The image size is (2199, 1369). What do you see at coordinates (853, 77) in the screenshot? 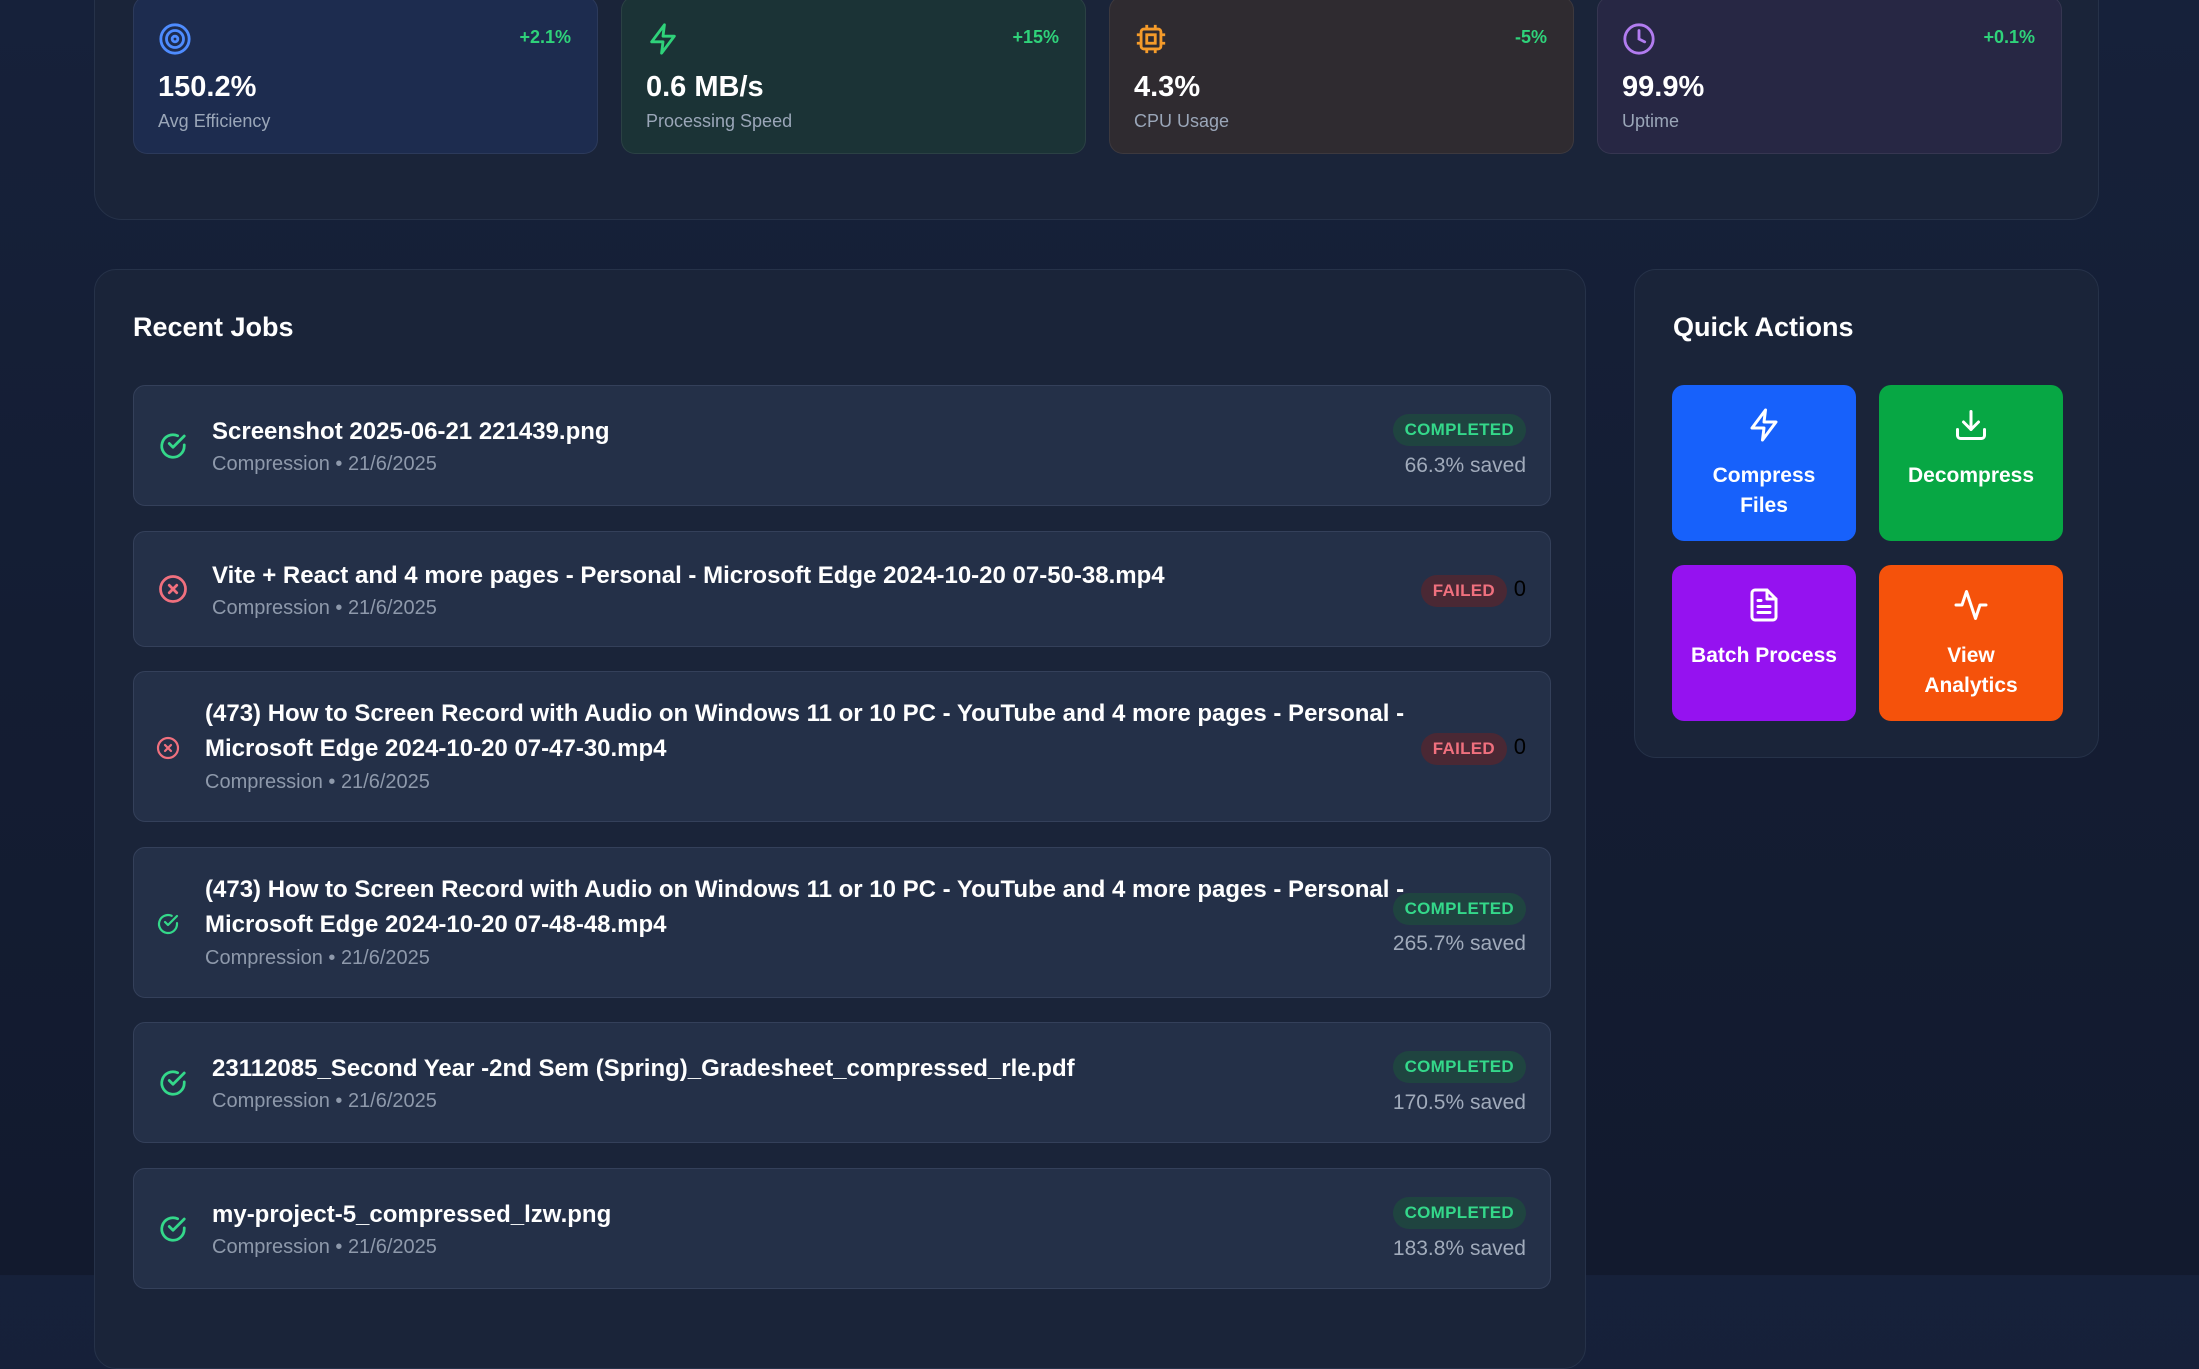
I see `stat-card-processing-speed: +15% 0.6 MB/s Processing Speed` at bounding box center [853, 77].